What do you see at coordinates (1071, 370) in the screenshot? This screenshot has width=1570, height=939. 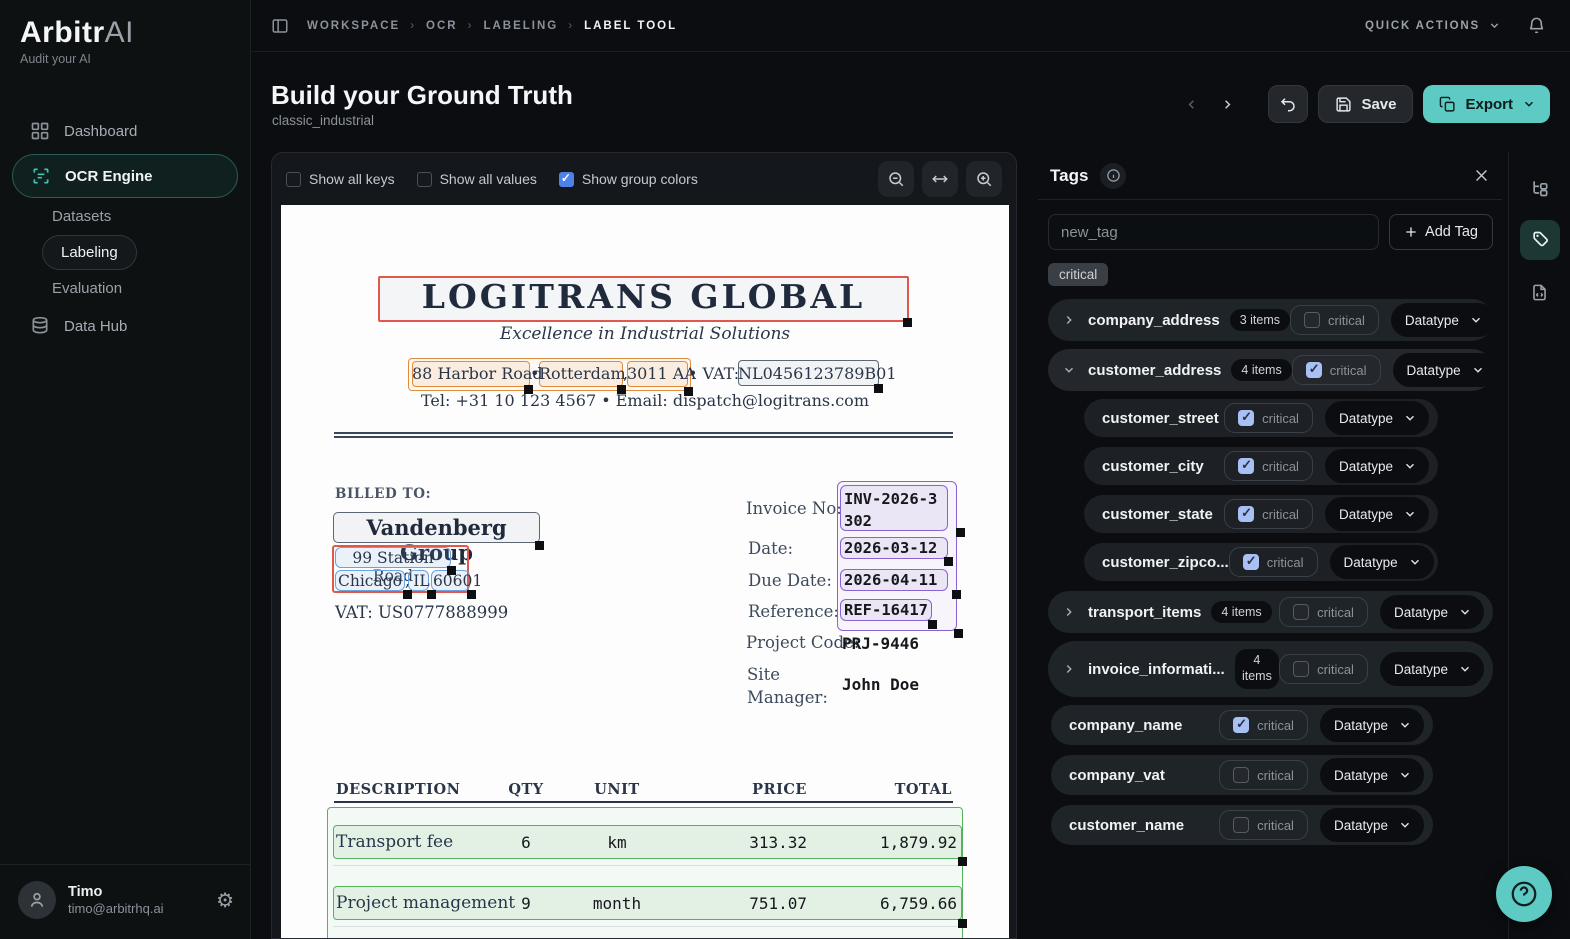 I see `chevron-down-icon` at bounding box center [1071, 370].